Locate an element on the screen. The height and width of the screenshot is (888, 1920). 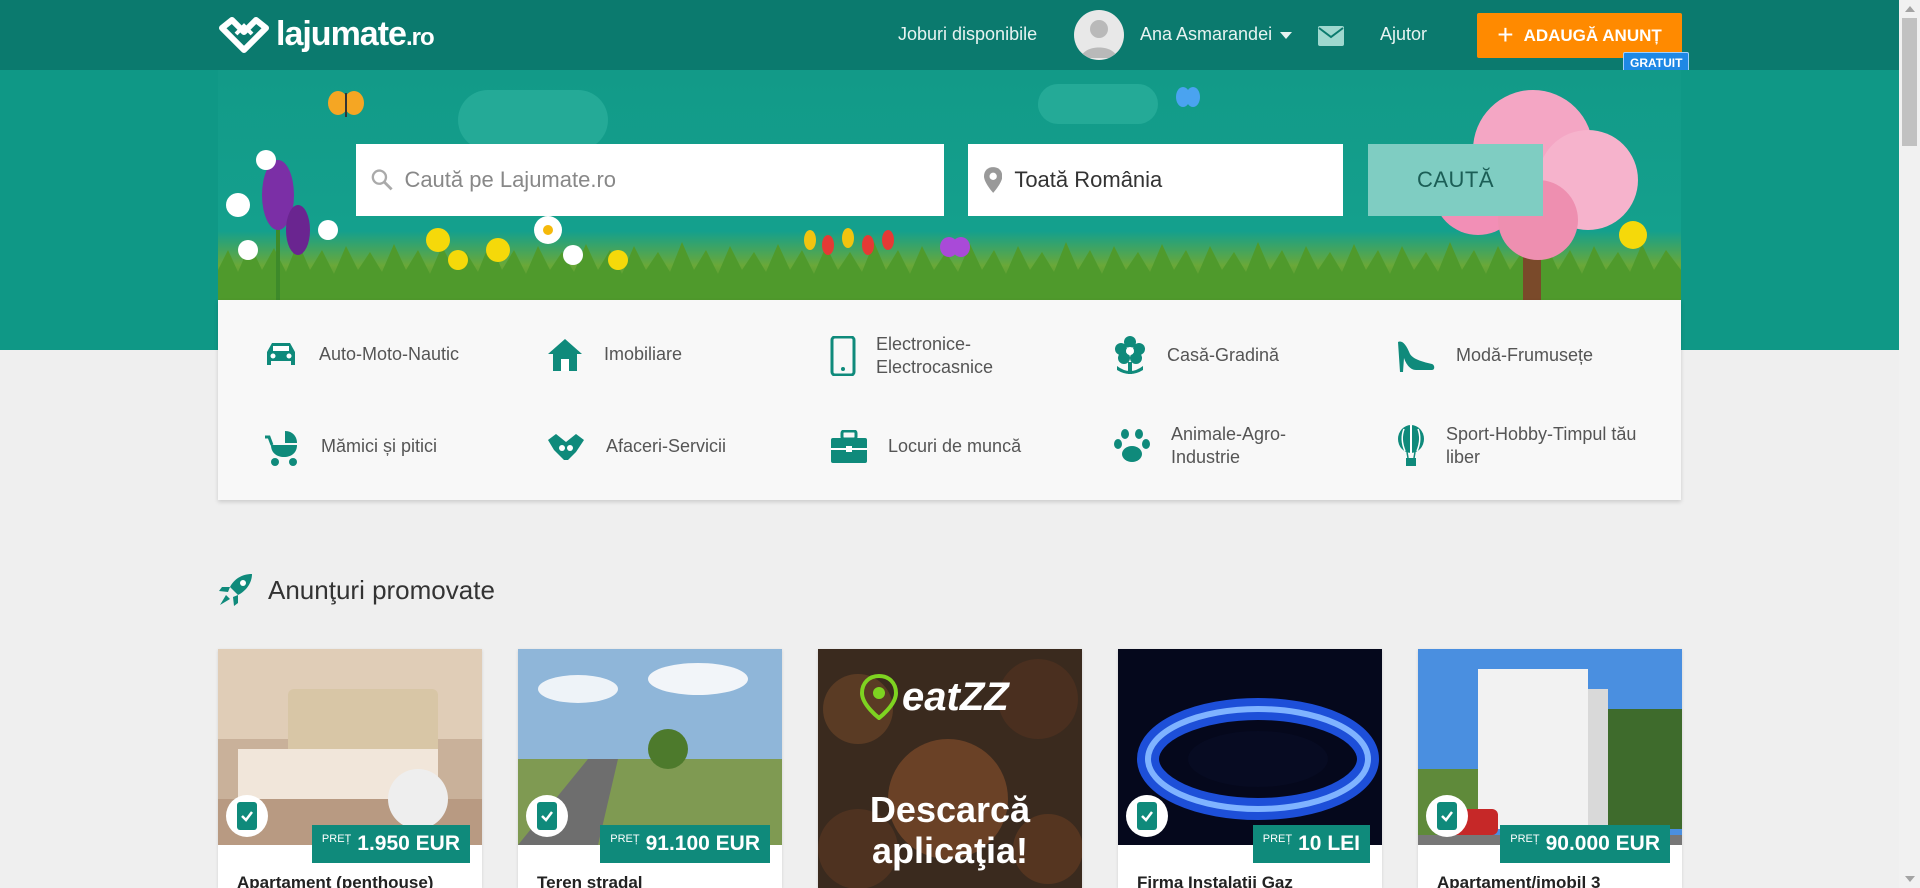
daisy-flowers-decoration is located at coordinates (527, 243).